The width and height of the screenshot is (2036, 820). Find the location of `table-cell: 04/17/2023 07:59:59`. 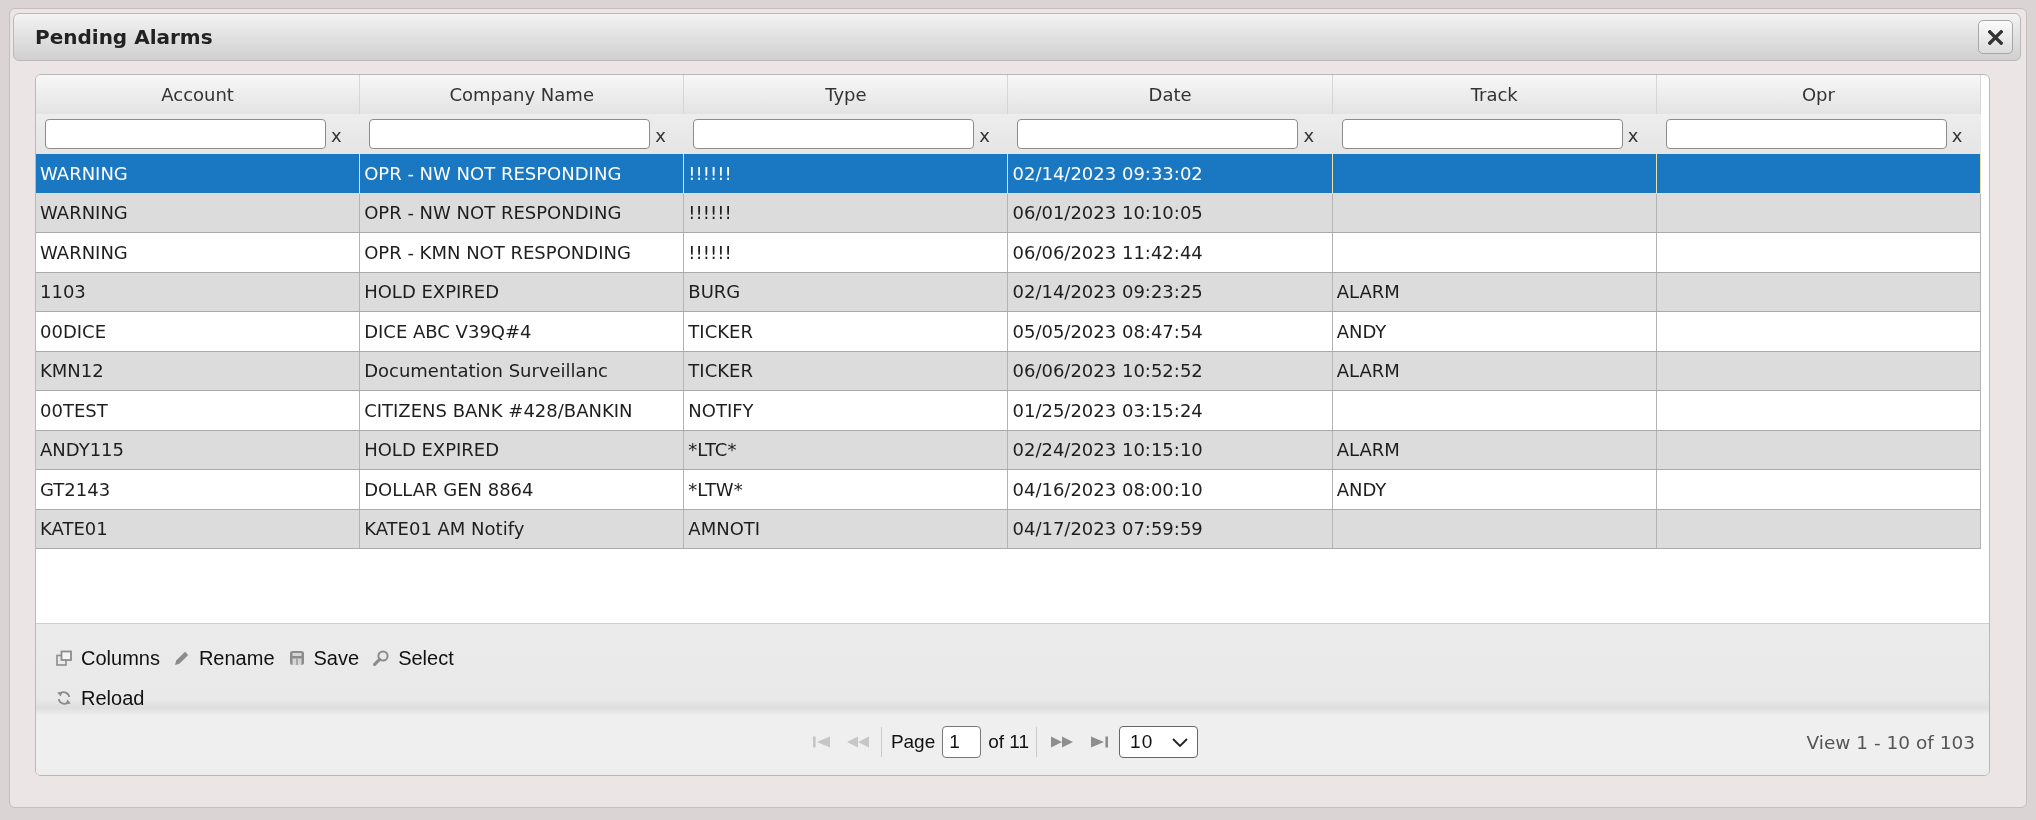

table-cell: 04/17/2023 07:59:59 is located at coordinates (1107, 529).